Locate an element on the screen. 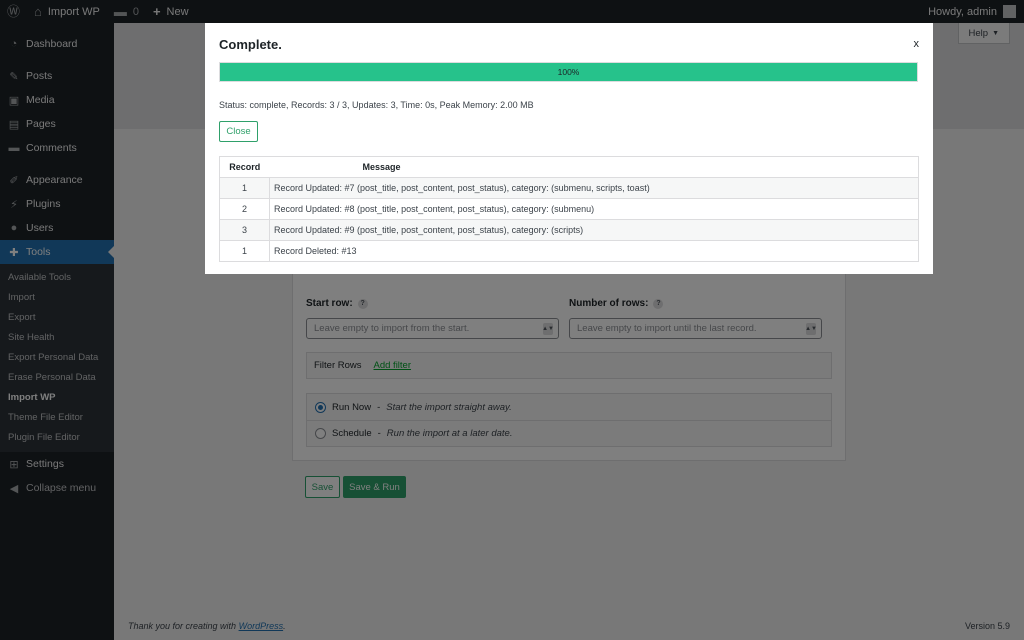 The height and width of the screenshot is (640, 1024). progress-label: 100% is located at coordinates (568, 72).